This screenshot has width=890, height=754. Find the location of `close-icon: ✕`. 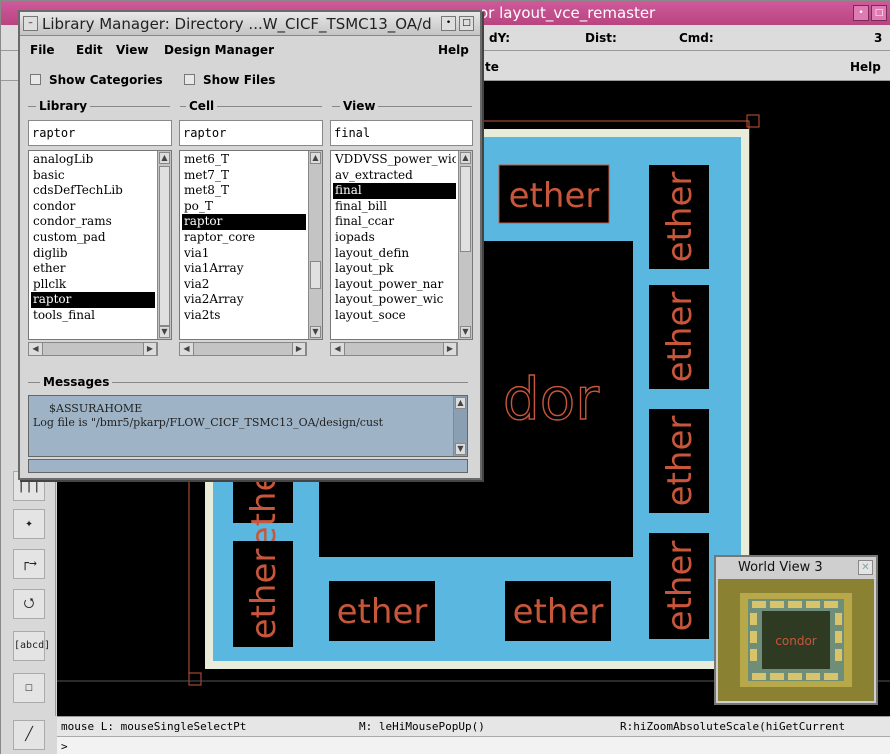

close-icon: ✕ is located at coordinates (865, 567).